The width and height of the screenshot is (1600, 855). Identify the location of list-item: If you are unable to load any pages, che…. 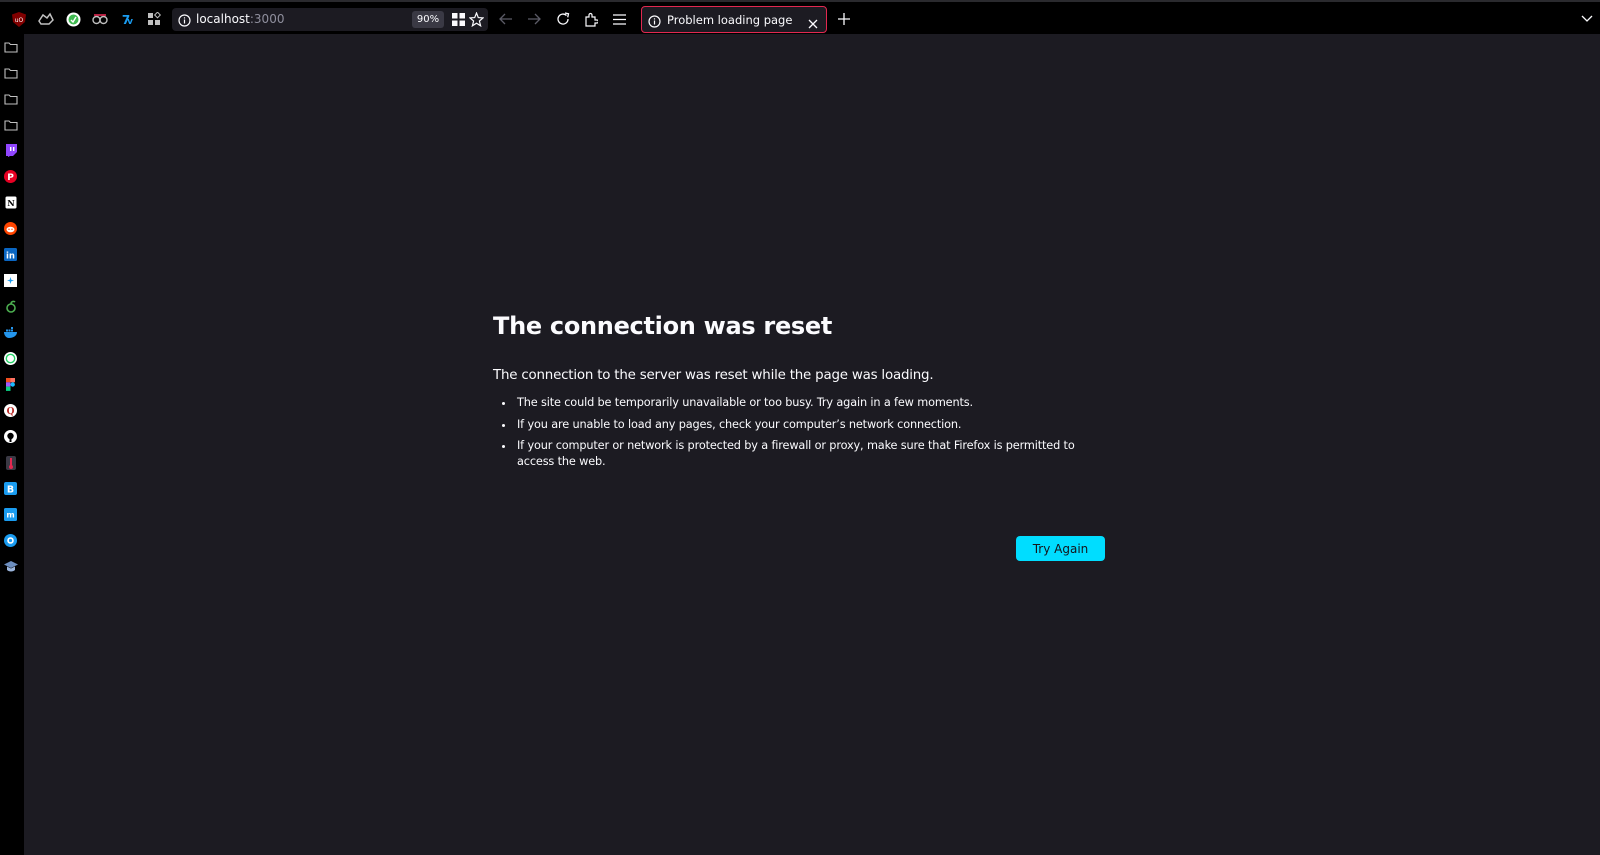
(799, 425).